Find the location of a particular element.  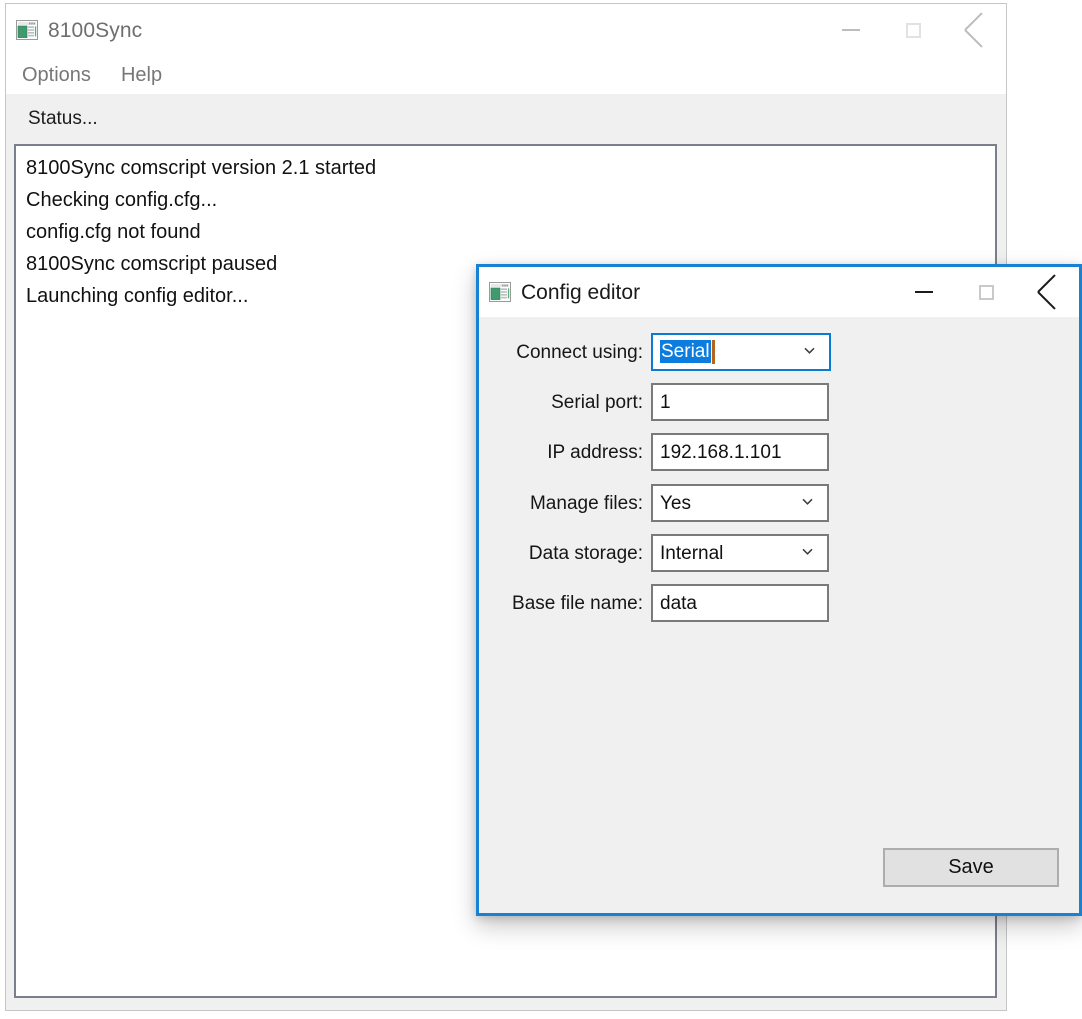

main-maximize-button is located at coordinates (913, 30).